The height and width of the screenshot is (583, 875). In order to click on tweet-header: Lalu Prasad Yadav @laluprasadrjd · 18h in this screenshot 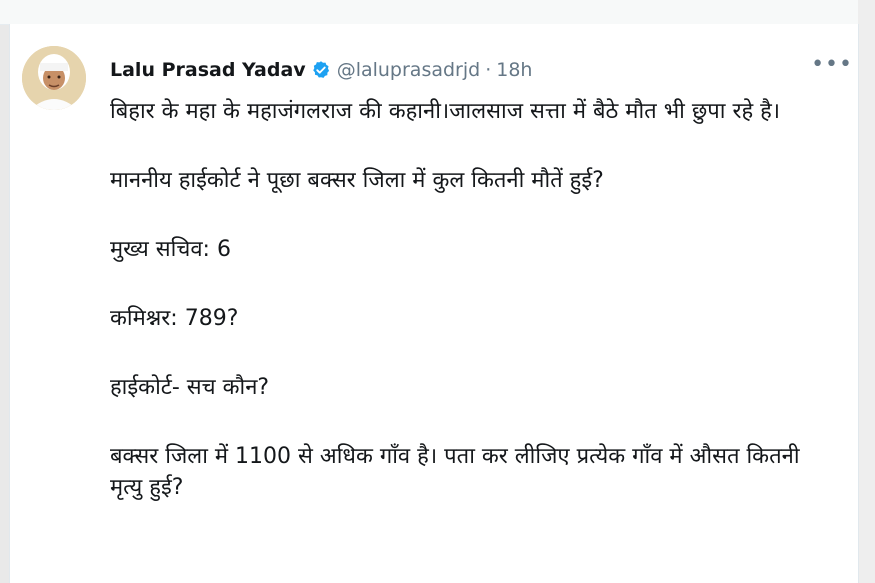, I will do `click(321, 70)`.